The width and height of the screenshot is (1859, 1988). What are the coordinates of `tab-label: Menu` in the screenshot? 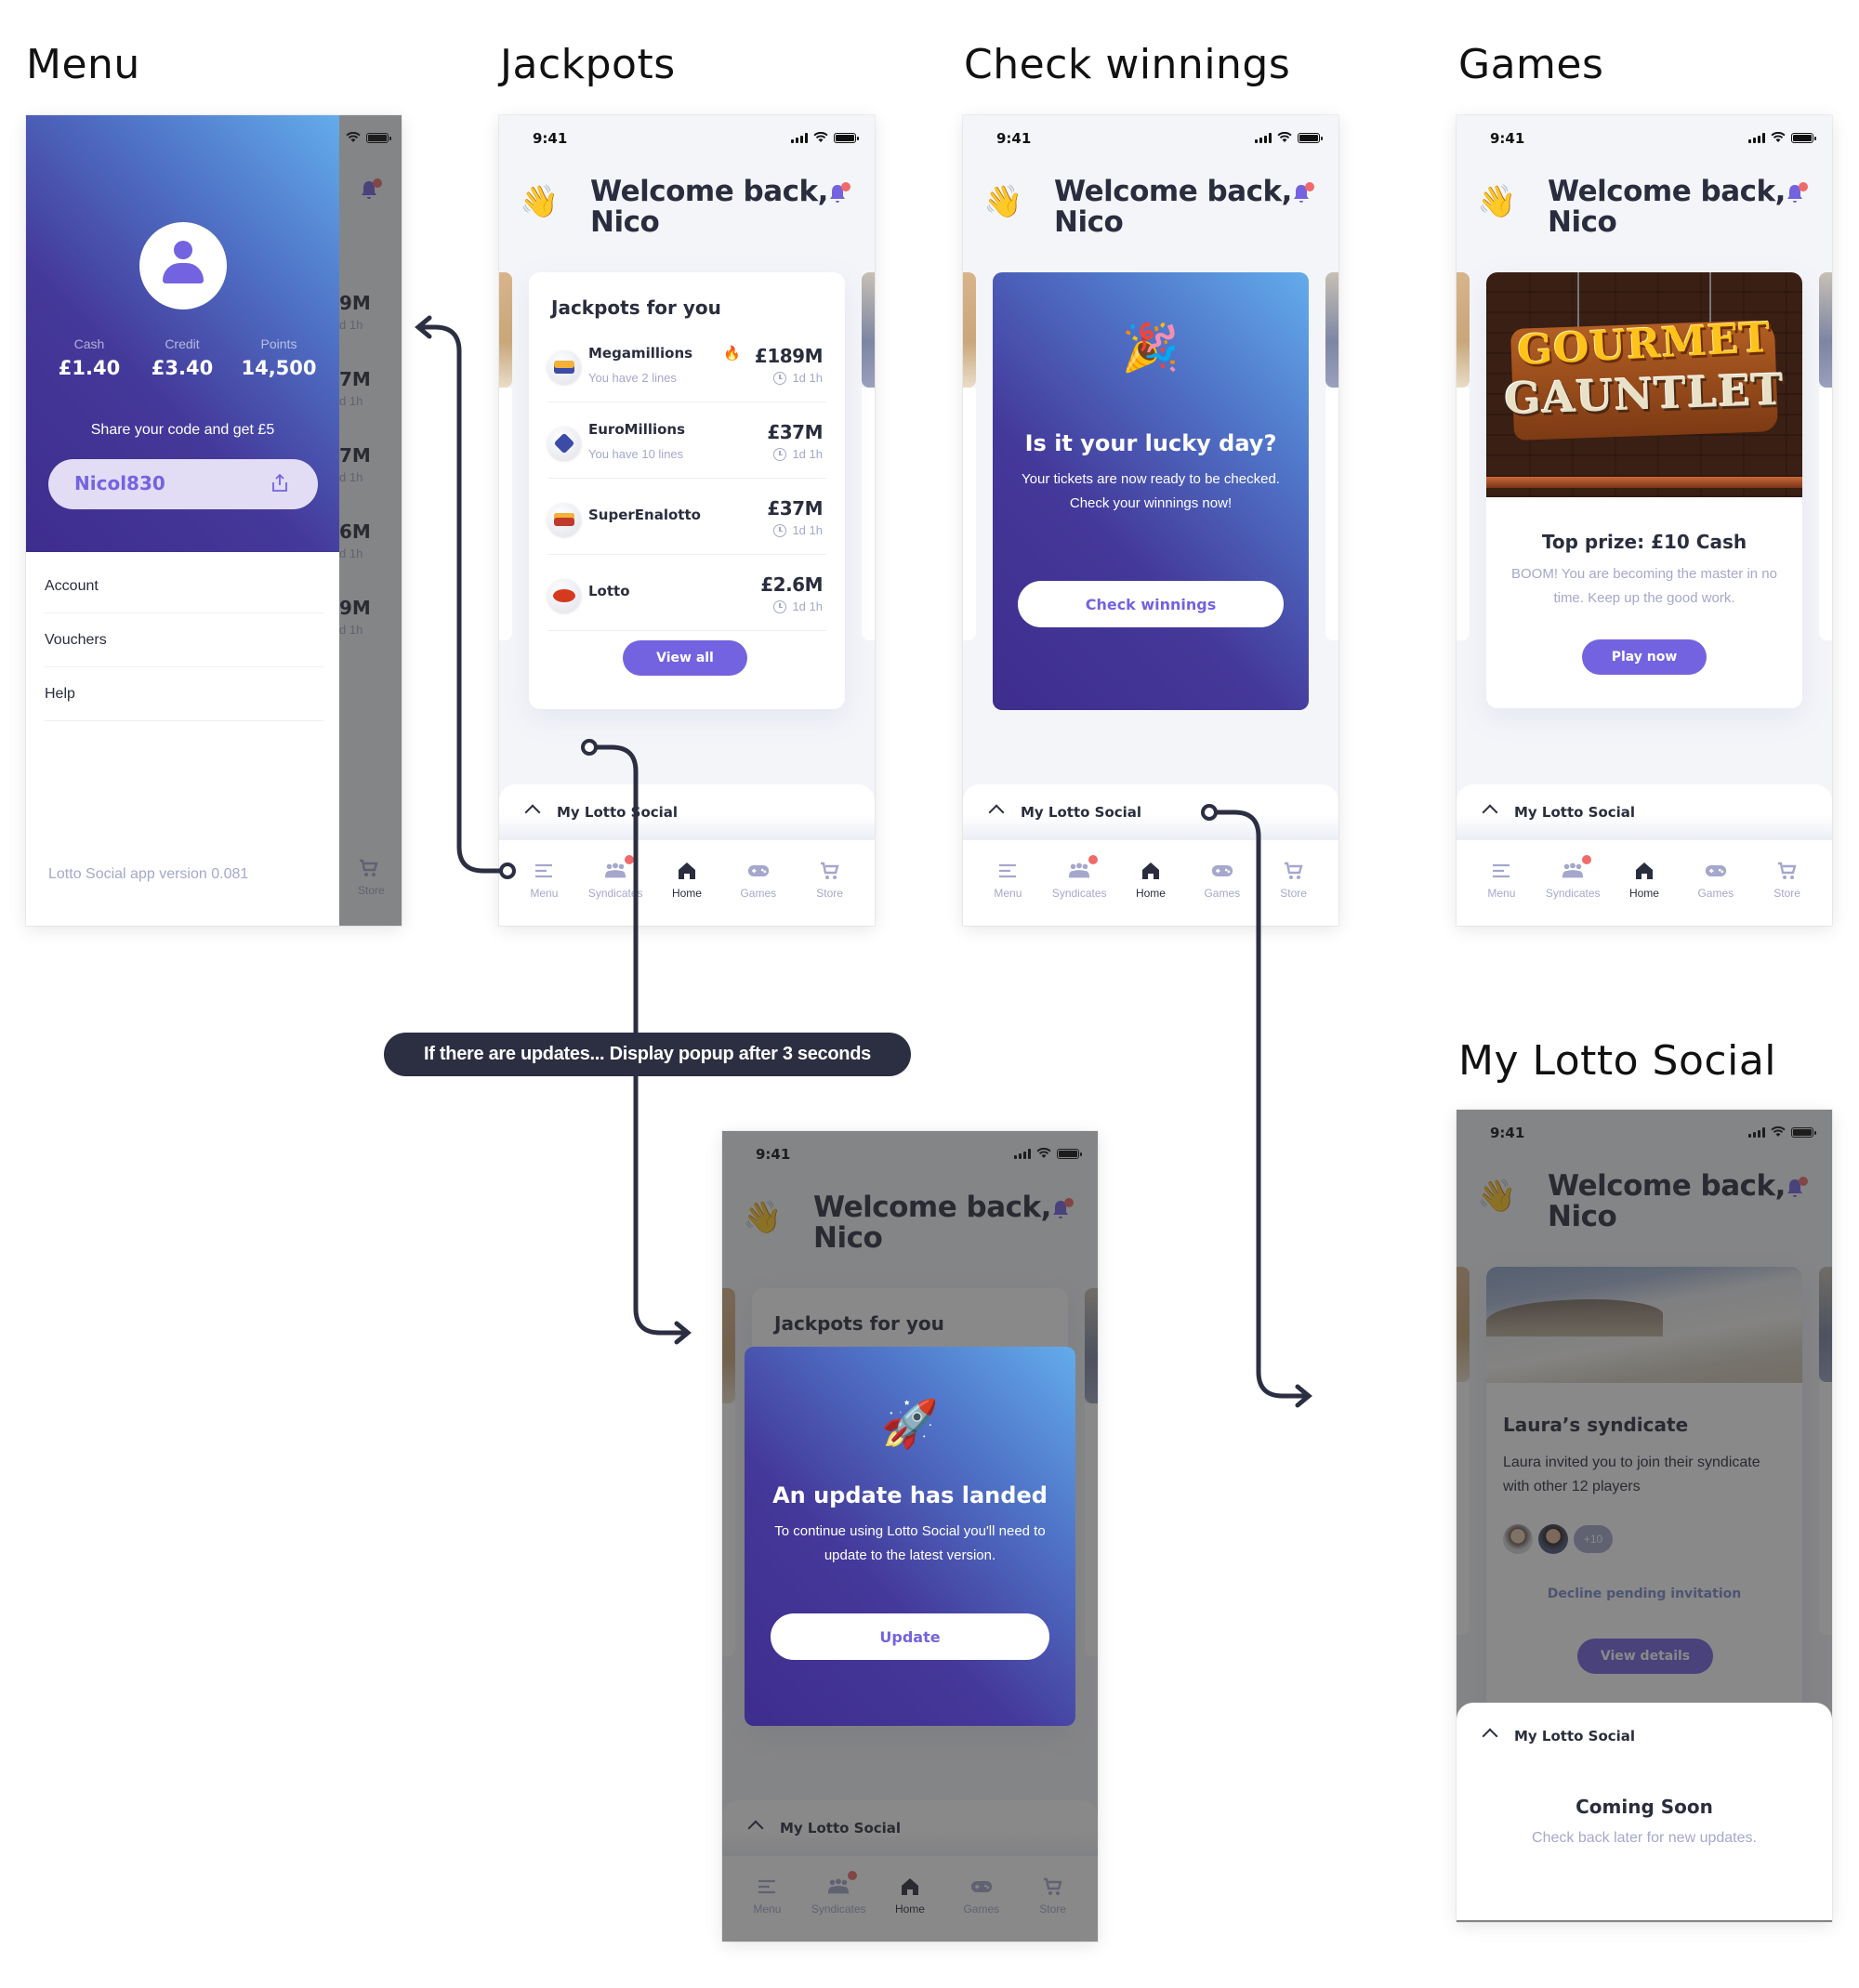 It's located at (545, 893).